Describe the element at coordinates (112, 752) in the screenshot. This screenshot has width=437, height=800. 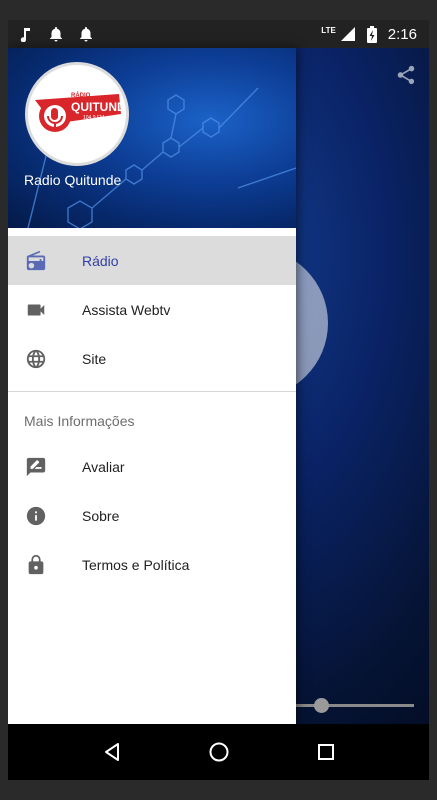
I see `back-button` at that location.